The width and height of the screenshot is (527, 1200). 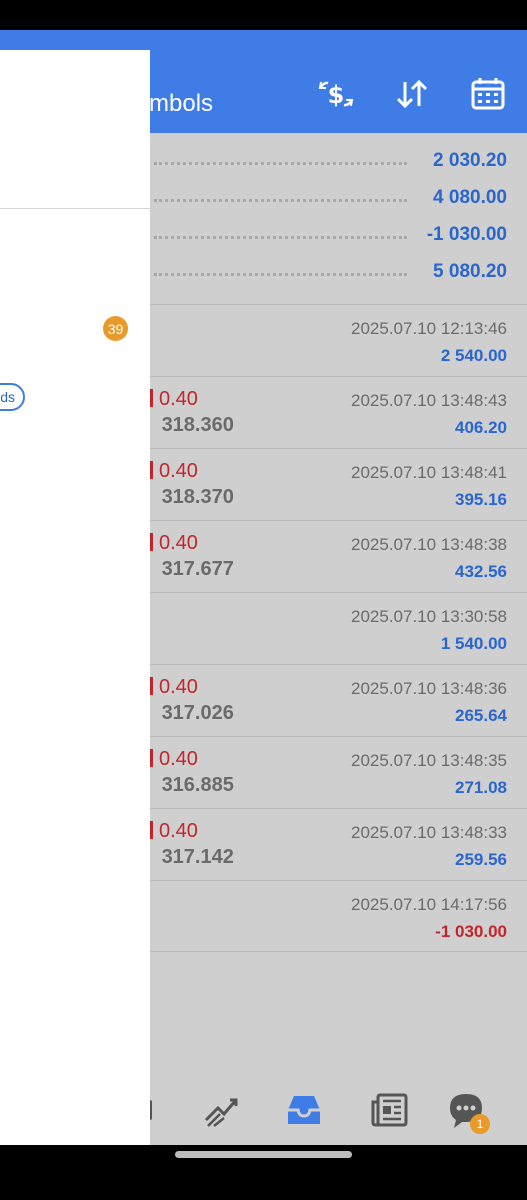 What do you see at coordinates (263, 1154) in the screenshot?
I see `home-indicator` at bounding box center [263, 1154].